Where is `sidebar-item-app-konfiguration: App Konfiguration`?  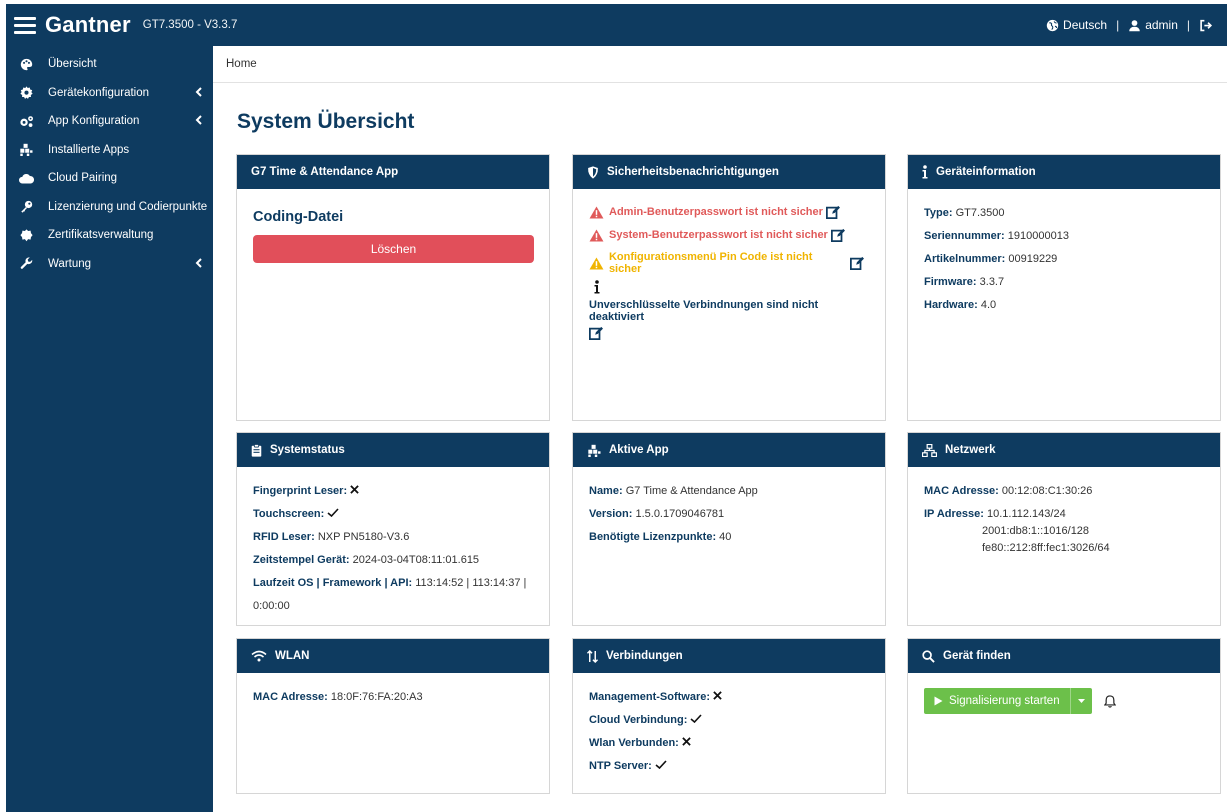 sidebar-item-app-konfiguration: App Konfiguration is located at coordinates (109, 121).